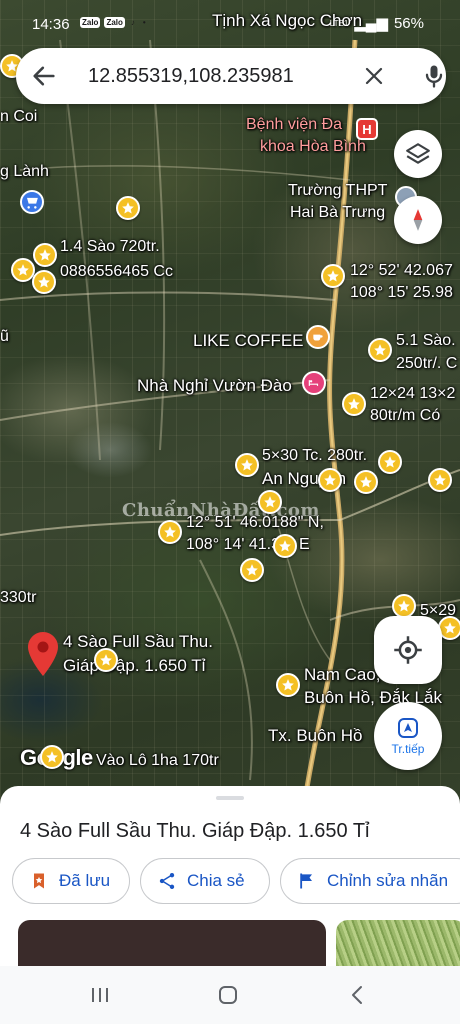 The image size is (460, 1024). I want to click on compass-button, so click(418, 220).